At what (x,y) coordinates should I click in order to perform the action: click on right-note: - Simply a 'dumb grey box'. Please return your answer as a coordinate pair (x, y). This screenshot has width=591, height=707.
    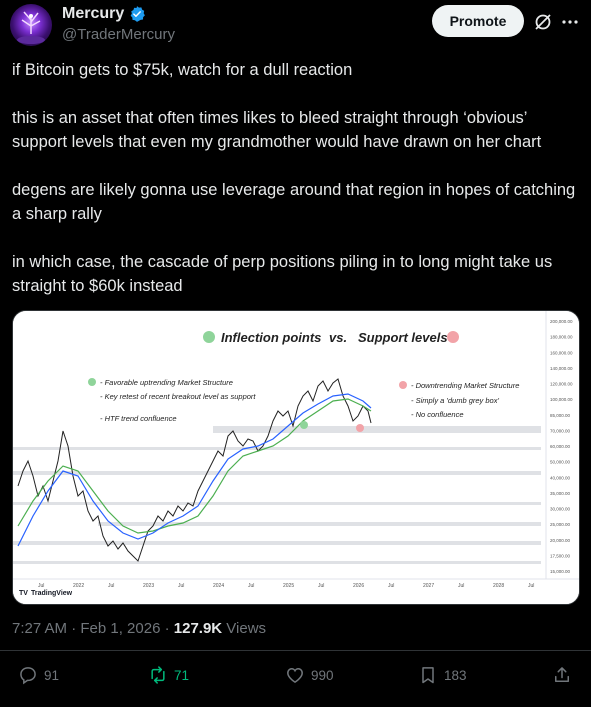
    Looking at the image, I should click on (455, 400).